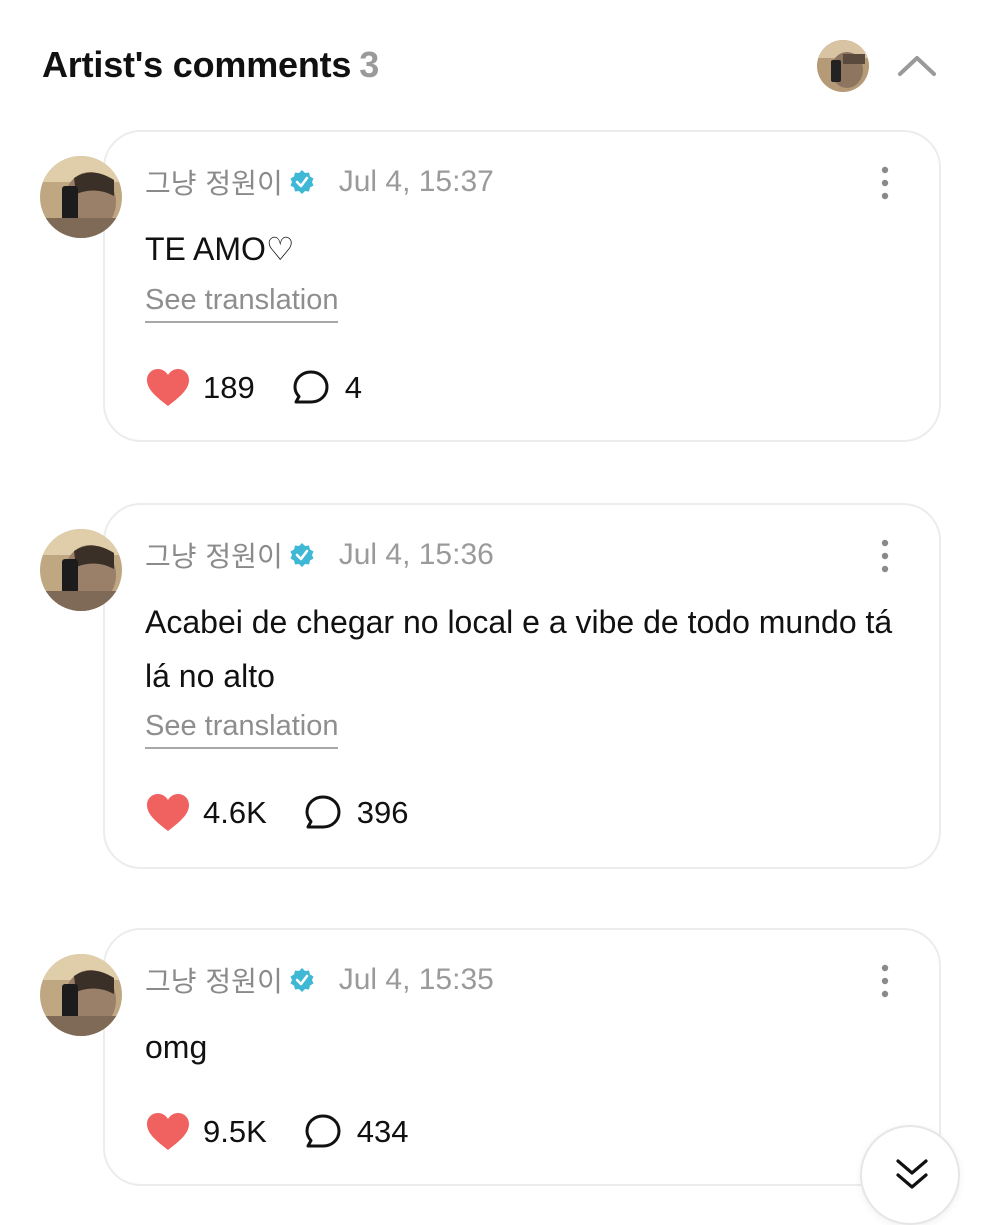 The height and width of the screenshot is (1225, 984). I want to click on comment-stats: 9.5K 434, so click(277, 1132).